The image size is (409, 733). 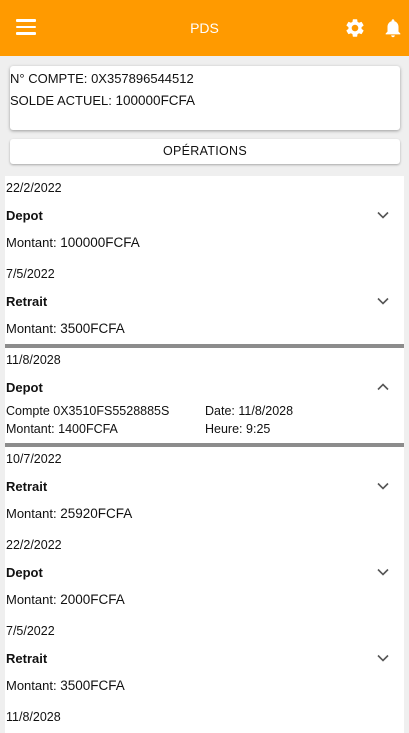 What do you see at coordinates (49, 78) in the screenshot?
I see `account-number-label: N° COMPTE:` at bounding box center [49, 78].